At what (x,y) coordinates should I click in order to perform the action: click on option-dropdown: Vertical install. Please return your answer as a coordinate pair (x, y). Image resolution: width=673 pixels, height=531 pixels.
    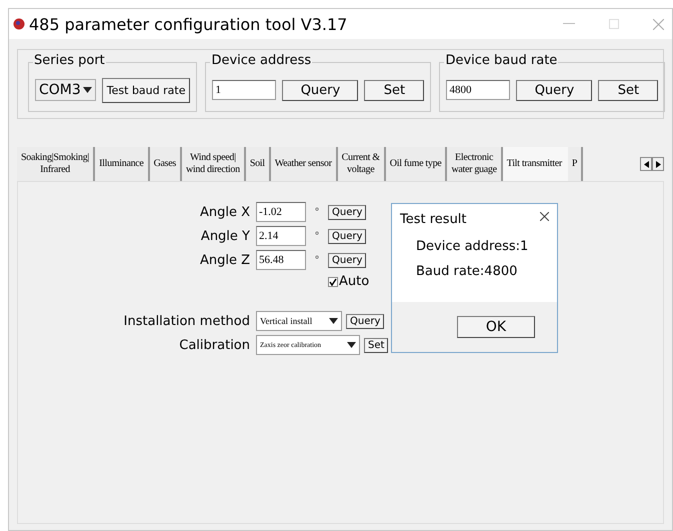
    Looking at the image, I should click on (299, 321).